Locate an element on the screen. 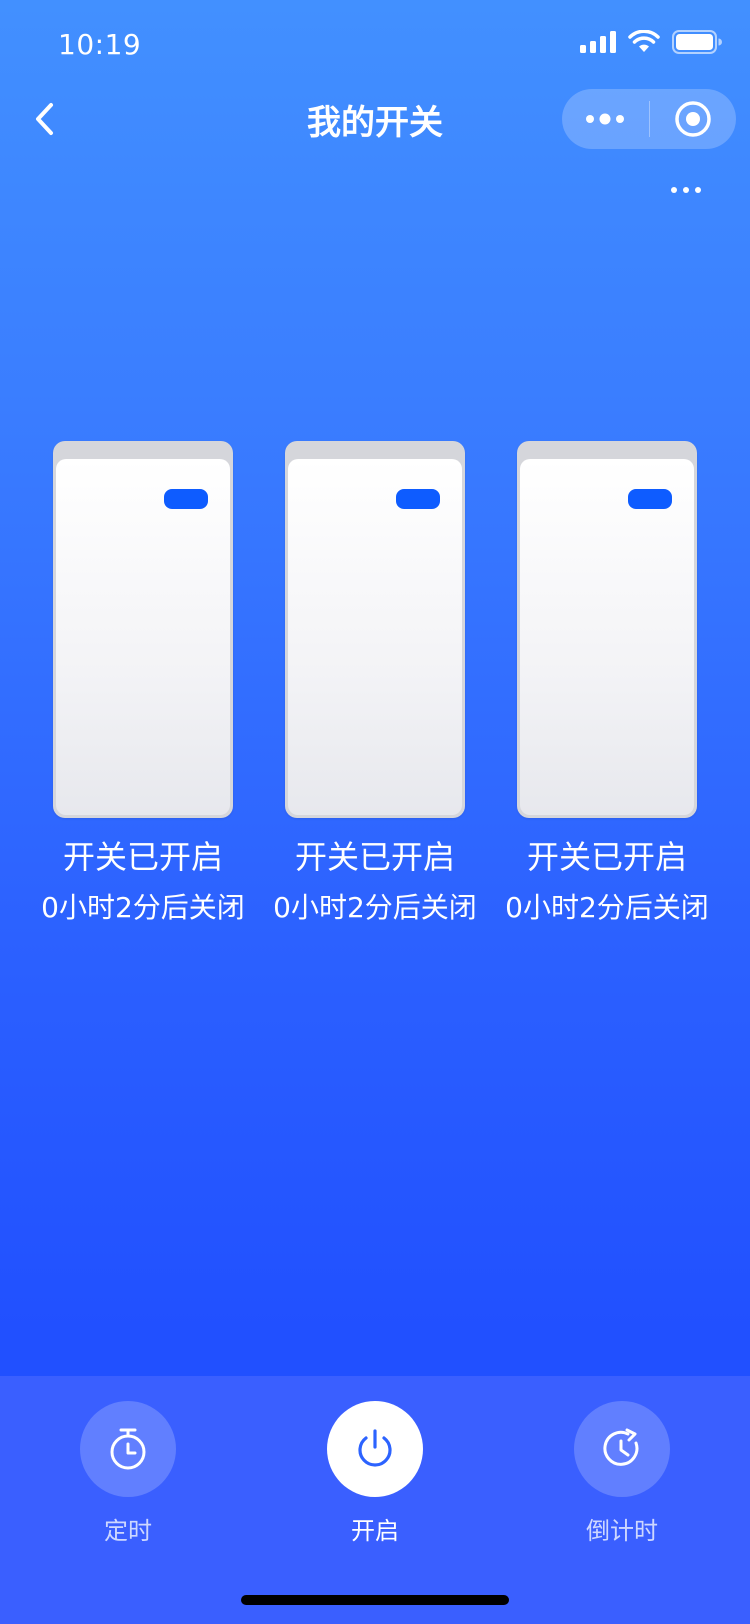 The height and width of the screenshot is (1624, 750). power-label: 开启 is located at coordinates (375, 1531).